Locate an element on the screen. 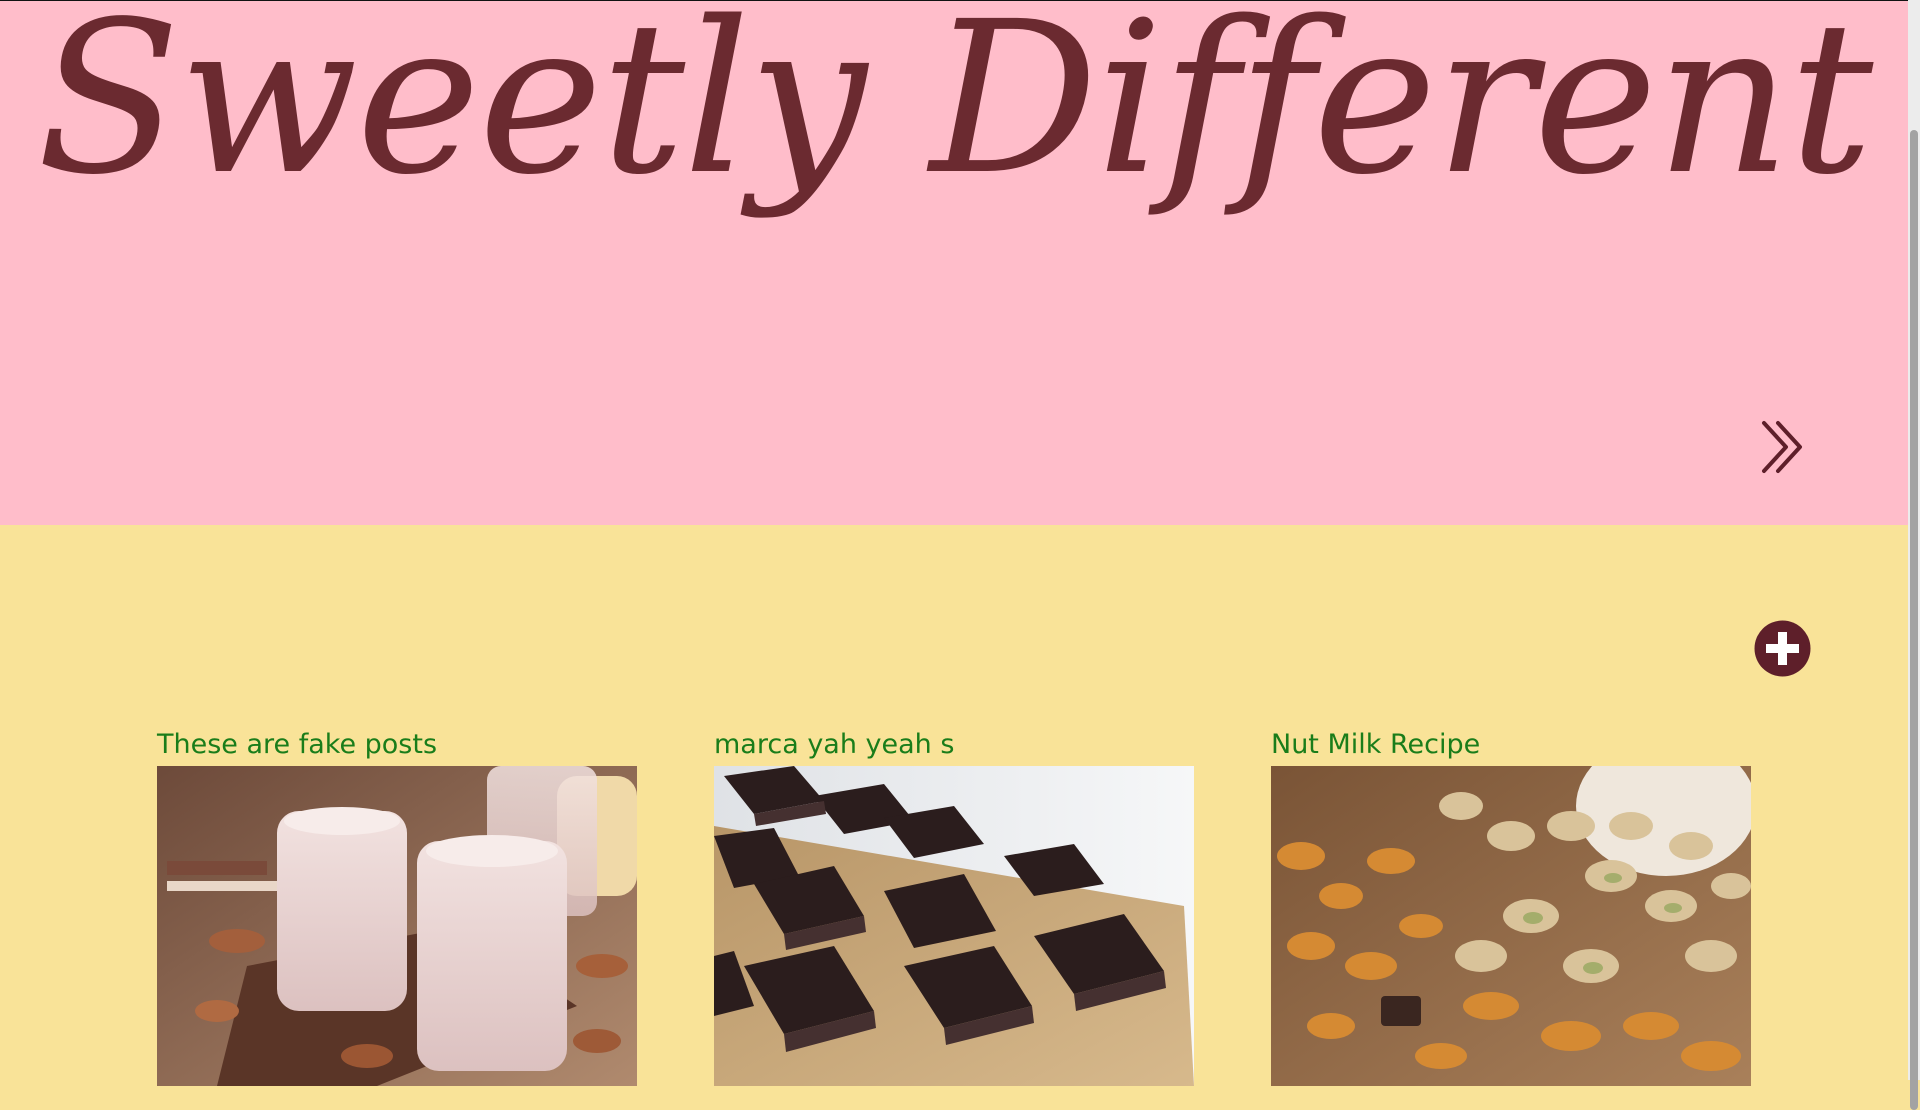 This screenshot has width=1920, height=1110. page-scrollbar is located at coordinates (1914, 555).